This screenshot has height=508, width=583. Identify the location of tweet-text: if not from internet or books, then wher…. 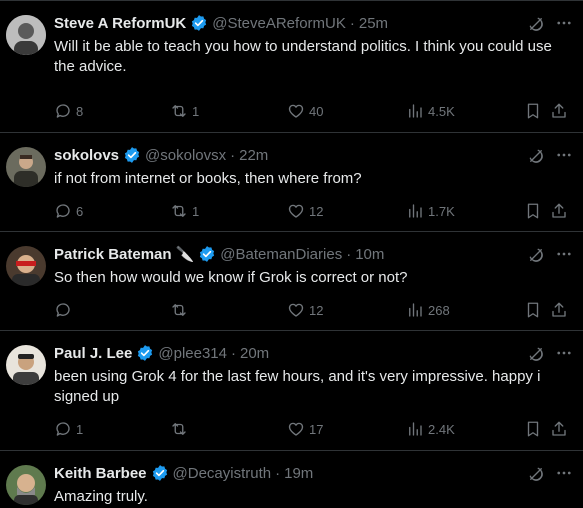
(208, 178).